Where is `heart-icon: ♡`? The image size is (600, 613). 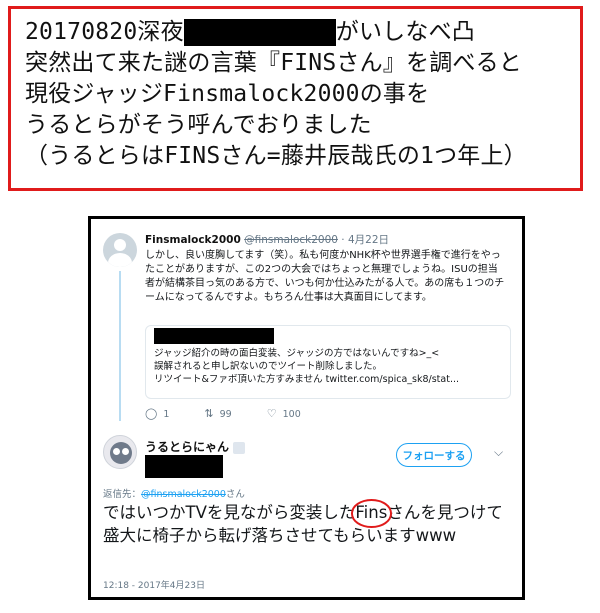
heart-icon: ♡ is located at coordinates (271, 413).